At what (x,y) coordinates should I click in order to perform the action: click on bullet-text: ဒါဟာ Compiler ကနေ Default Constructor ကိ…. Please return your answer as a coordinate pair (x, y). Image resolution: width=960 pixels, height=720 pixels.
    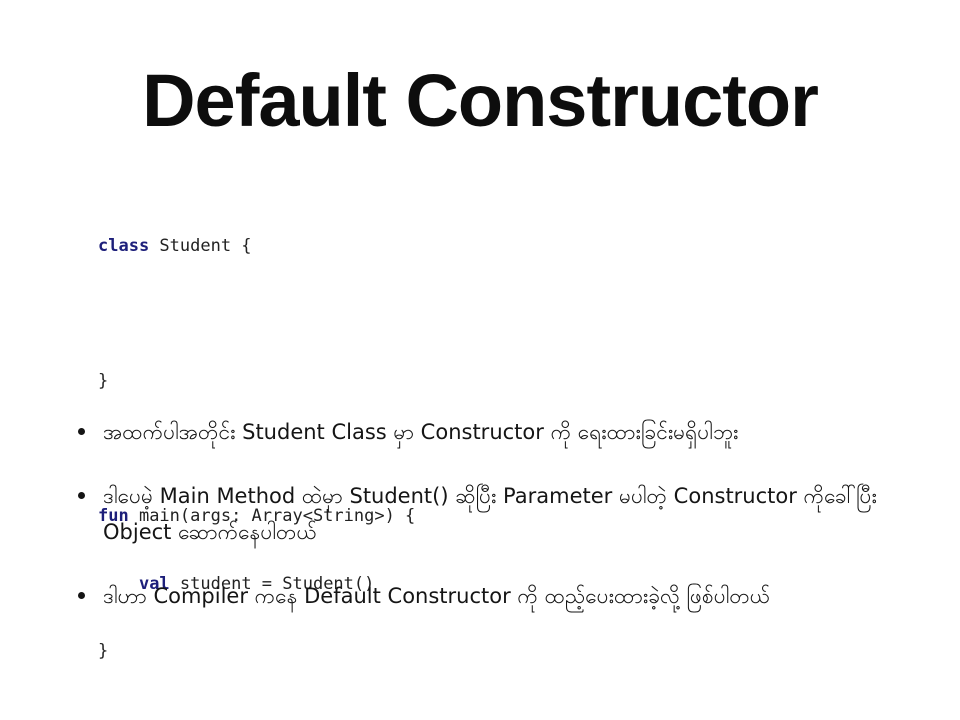
    Looking at the image, I should click on (437, 596).